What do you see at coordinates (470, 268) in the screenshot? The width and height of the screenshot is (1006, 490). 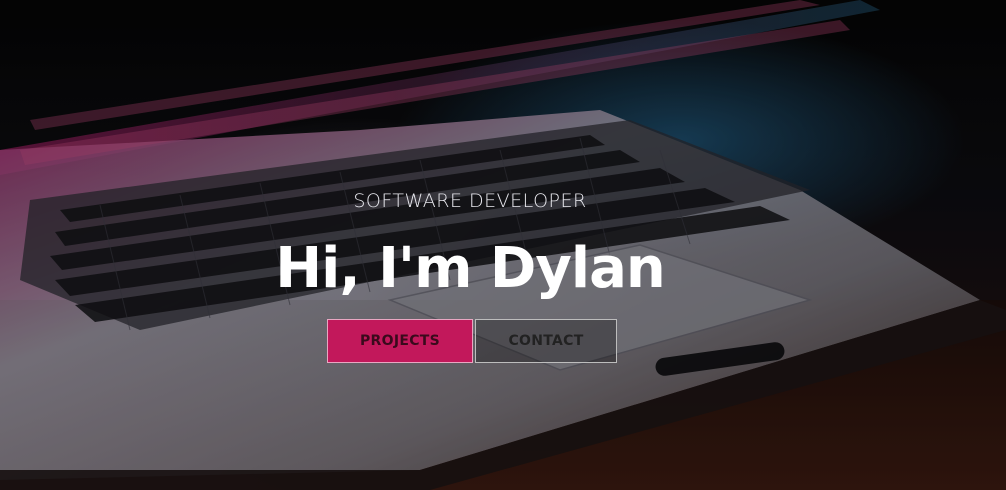 I see `hero-title: Hi, I'm Dylan` at bounding box center [470, 268].